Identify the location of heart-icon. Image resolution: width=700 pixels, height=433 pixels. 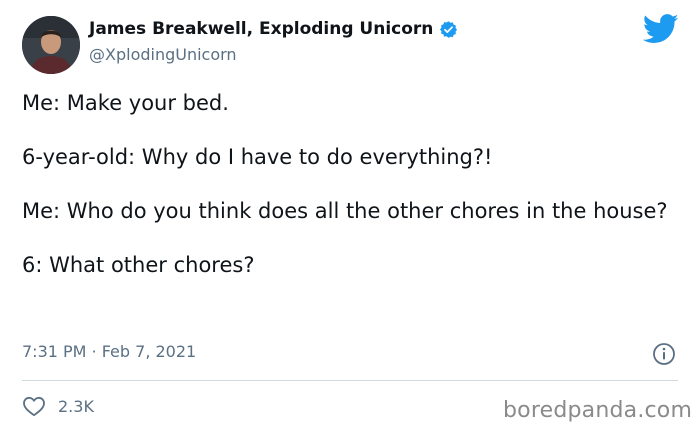
(34, 406).